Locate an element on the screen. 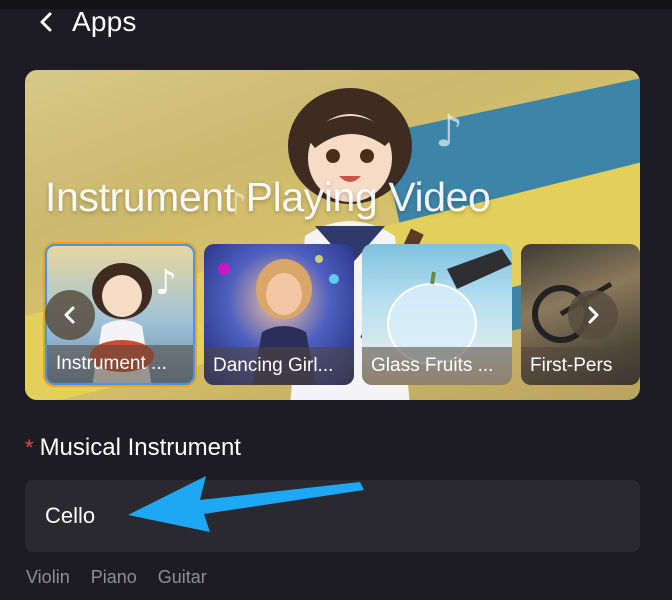 Image resolution: width=672 pixels, height=600 pixels. chevron-right-icon is located at coordinates (593, 315).